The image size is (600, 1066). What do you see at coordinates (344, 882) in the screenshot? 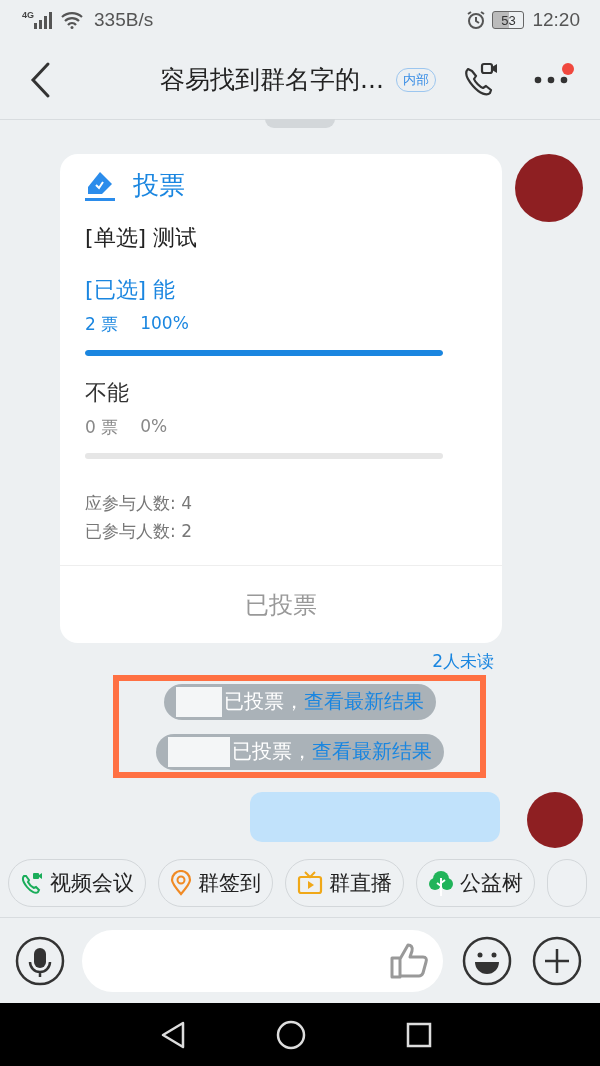
I see `shortcut-chip: 群直播` at bounding box center [344, 882].